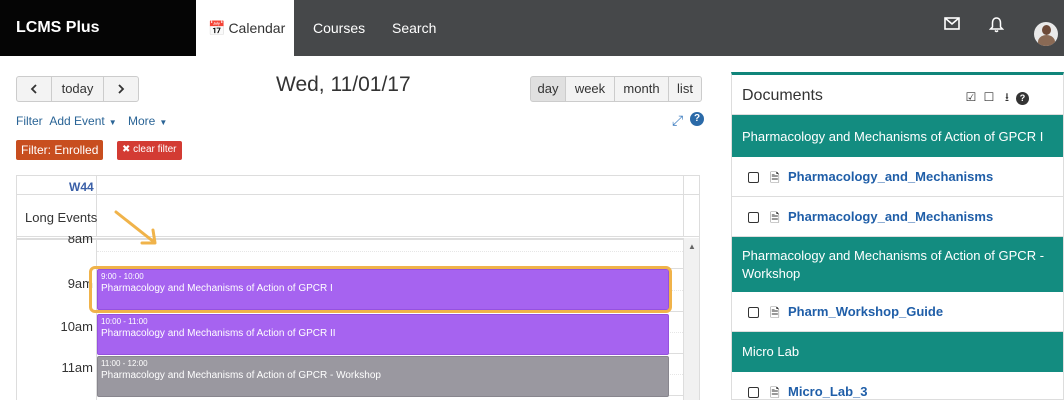  What do you see at coordinates (897, 352) in the screenshot?
I see `doc-section-micro-lab: Micro Lab` at bounding box center [897, 352].